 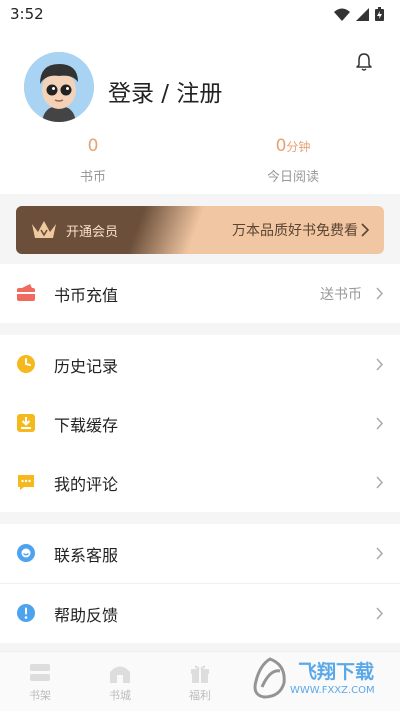 What do you see at coordinates (26, 423) in the screenshot?
I see `download-icon` at bounding box center [26, 423].